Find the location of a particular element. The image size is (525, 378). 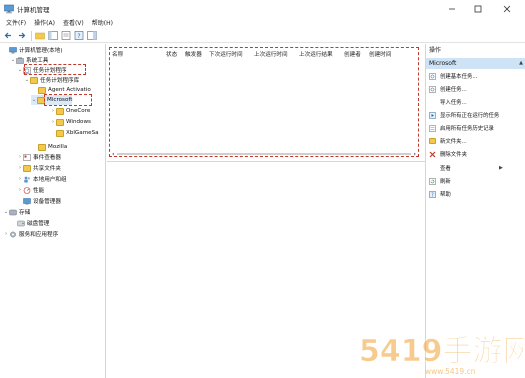

scroll-right-icon is located at coordinates (415, 154).